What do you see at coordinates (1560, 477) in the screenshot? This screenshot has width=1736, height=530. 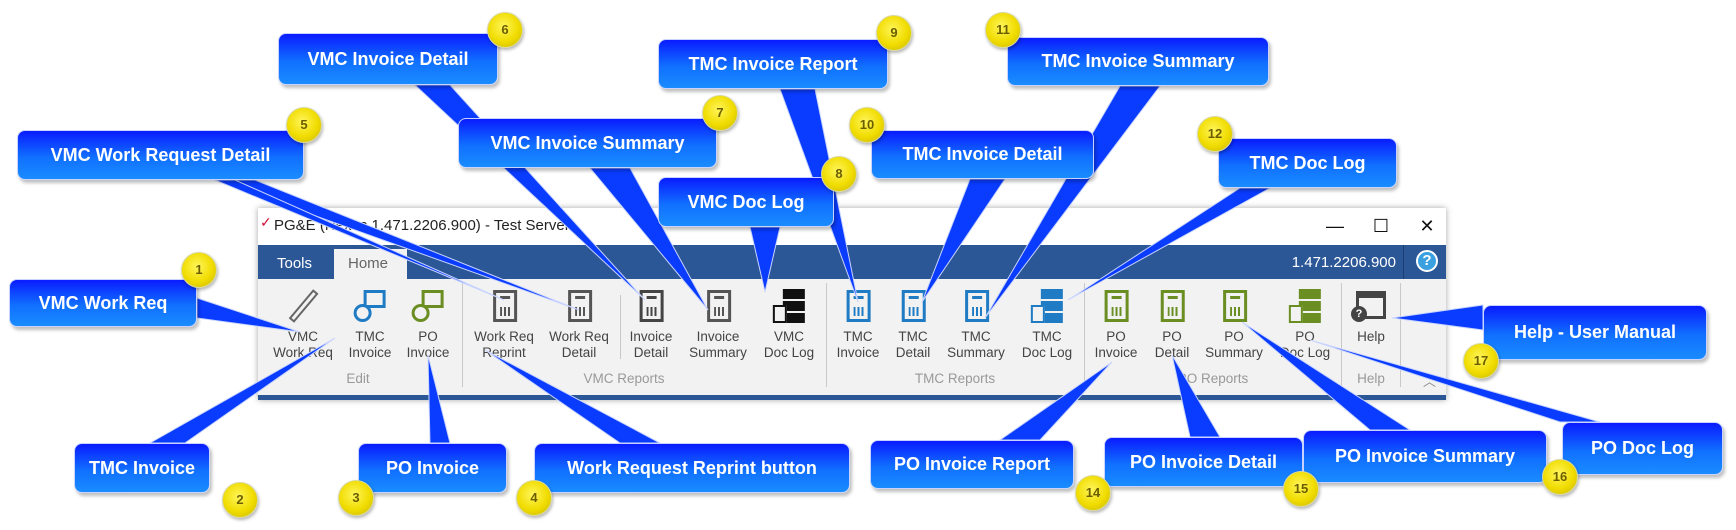 I see `marker-16: 16` at bounding box center [1560, 477].